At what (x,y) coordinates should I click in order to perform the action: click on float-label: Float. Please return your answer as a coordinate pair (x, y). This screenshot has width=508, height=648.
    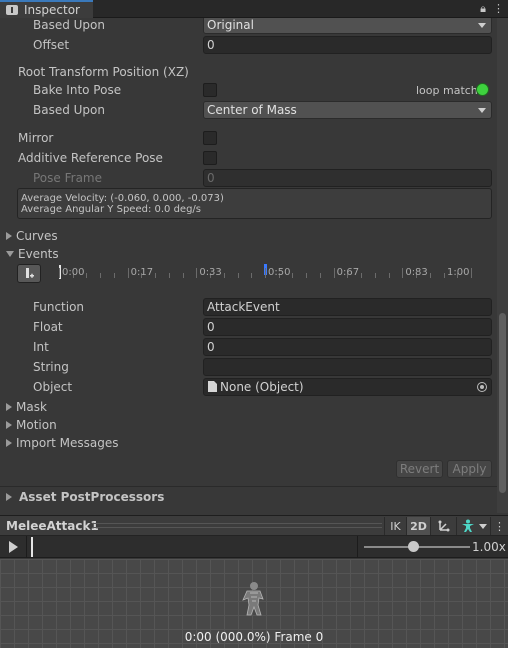
    Looking at the image, I should click on (48, 327).